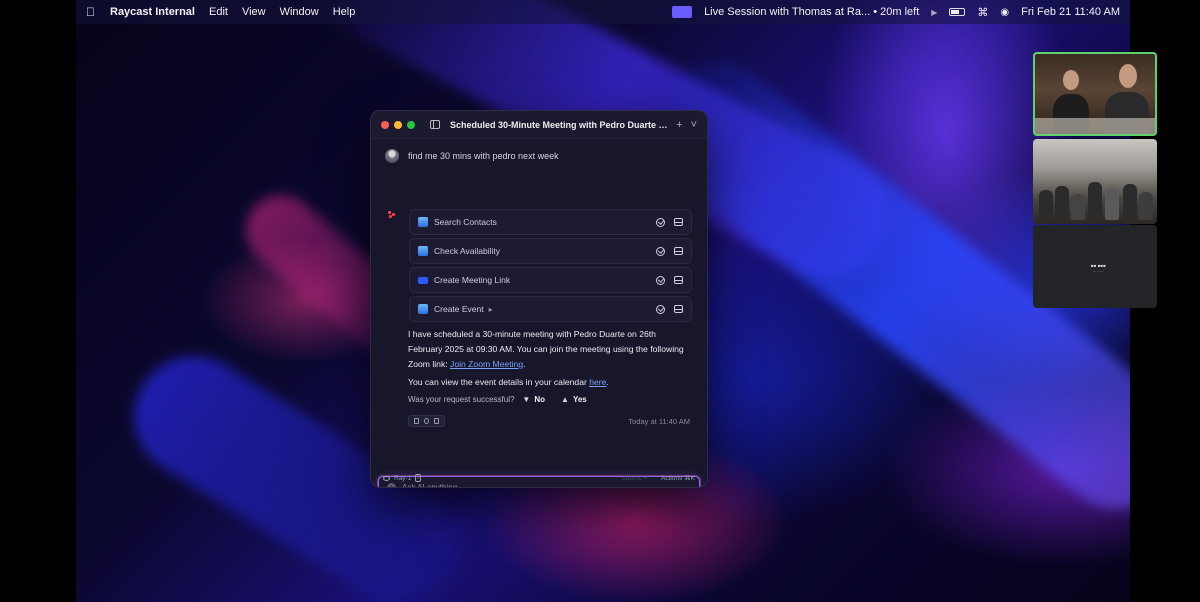 This screenshot has width=1200, height=602. I want to click on chevron-right-icon: ▸, so click(491, 309).